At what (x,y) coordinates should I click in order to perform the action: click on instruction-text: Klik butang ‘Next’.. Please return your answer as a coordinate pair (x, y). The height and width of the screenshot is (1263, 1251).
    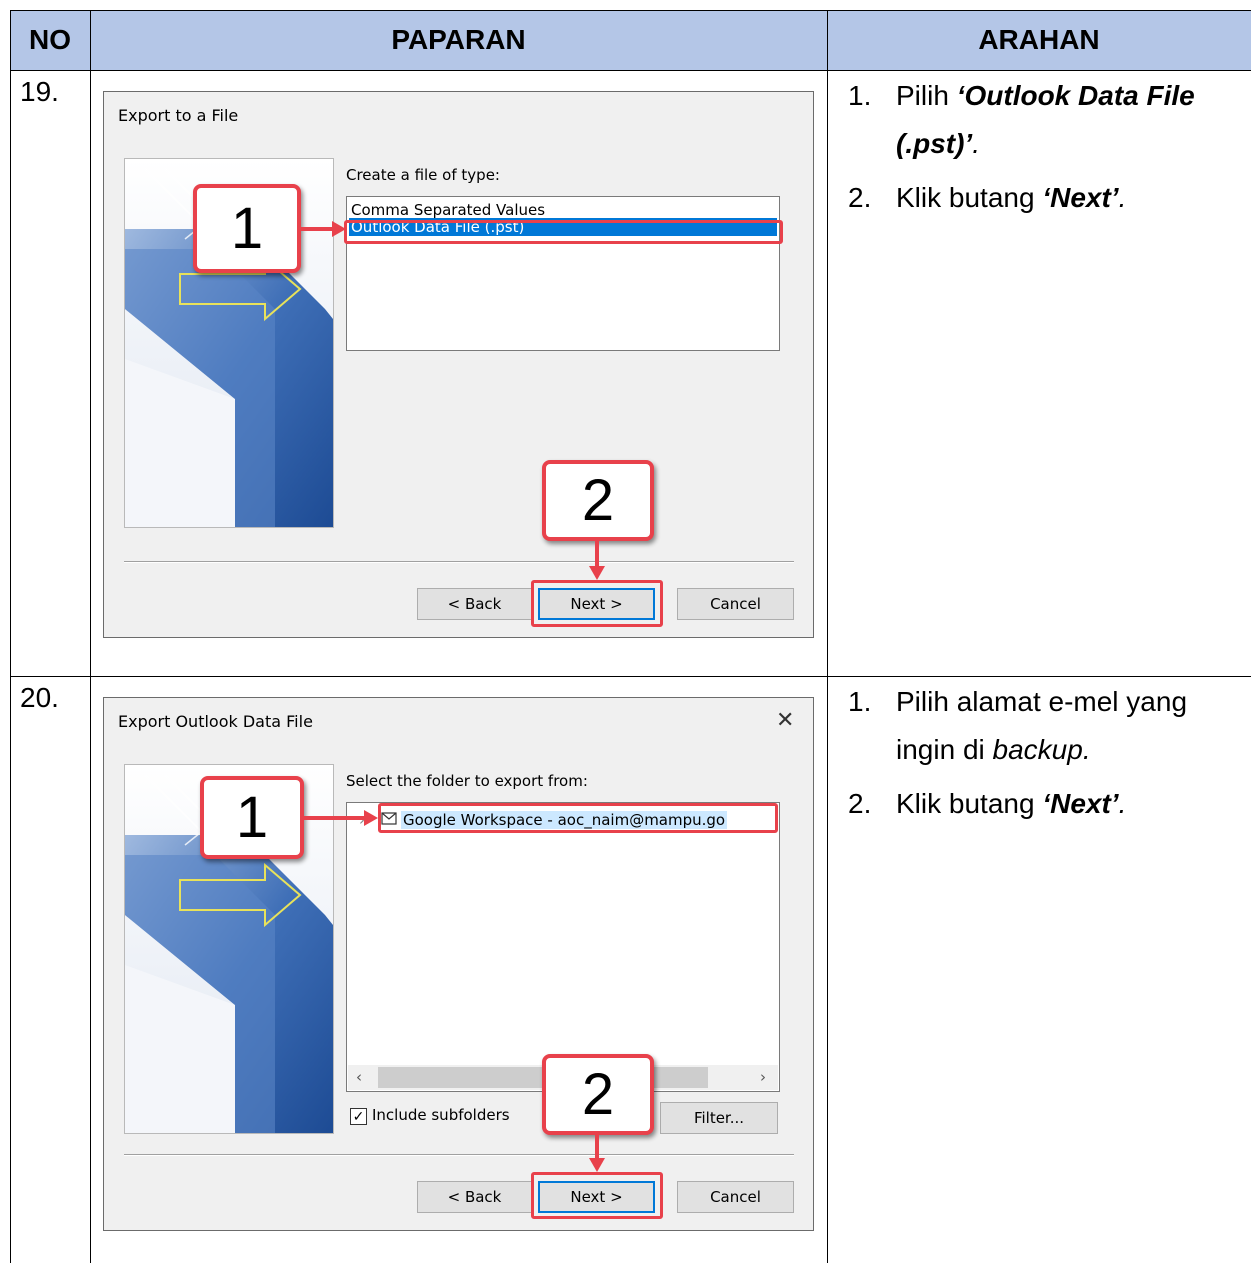
    Looking at the image, I should click on (1069, 804).